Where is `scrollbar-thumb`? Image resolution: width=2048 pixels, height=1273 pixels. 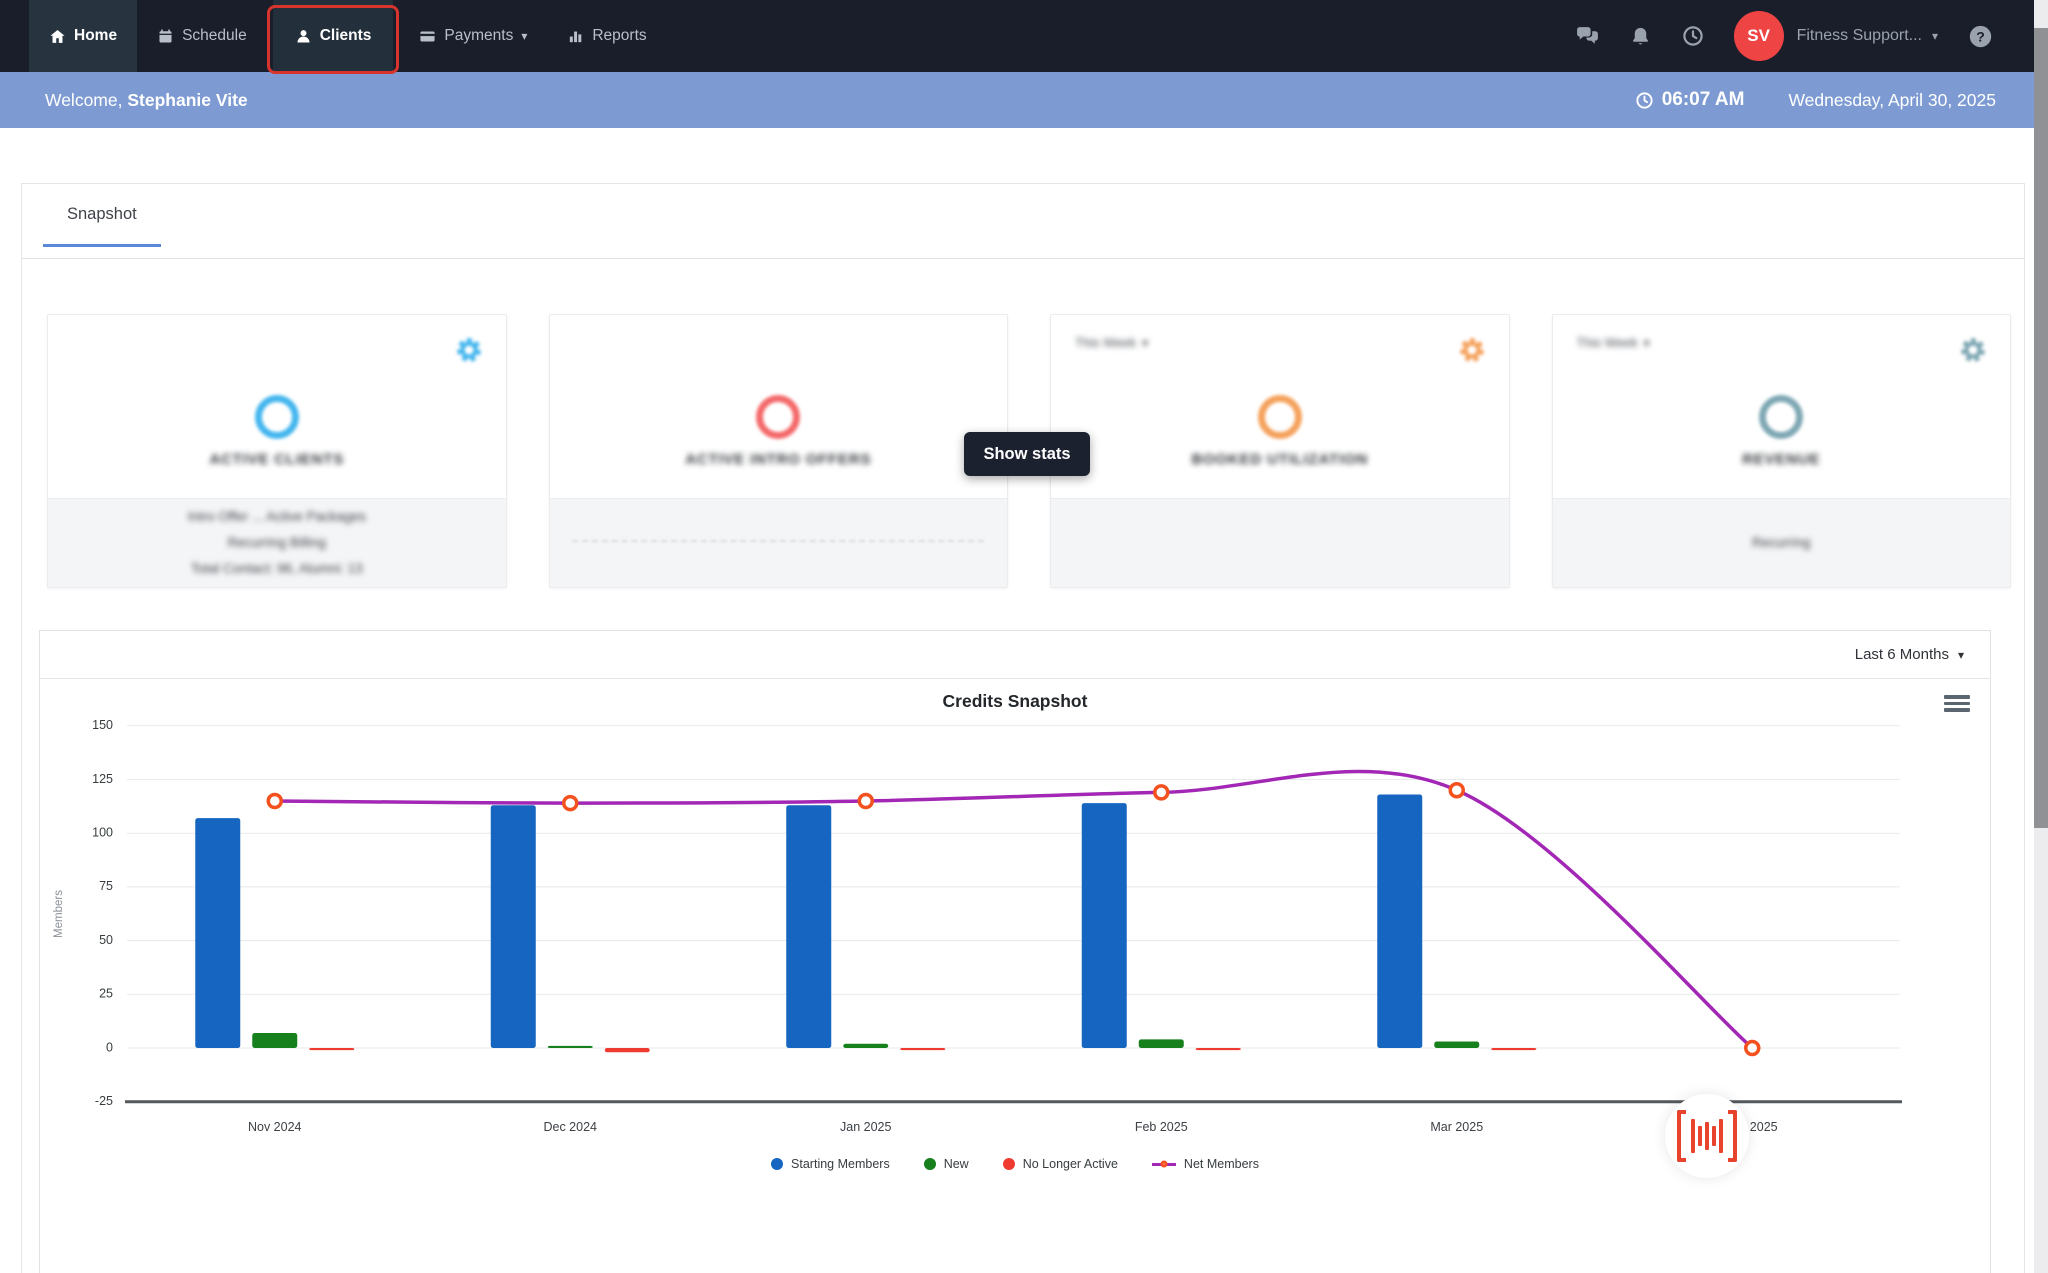 scrollbar-thumb is located at coordinates (2041, 428).